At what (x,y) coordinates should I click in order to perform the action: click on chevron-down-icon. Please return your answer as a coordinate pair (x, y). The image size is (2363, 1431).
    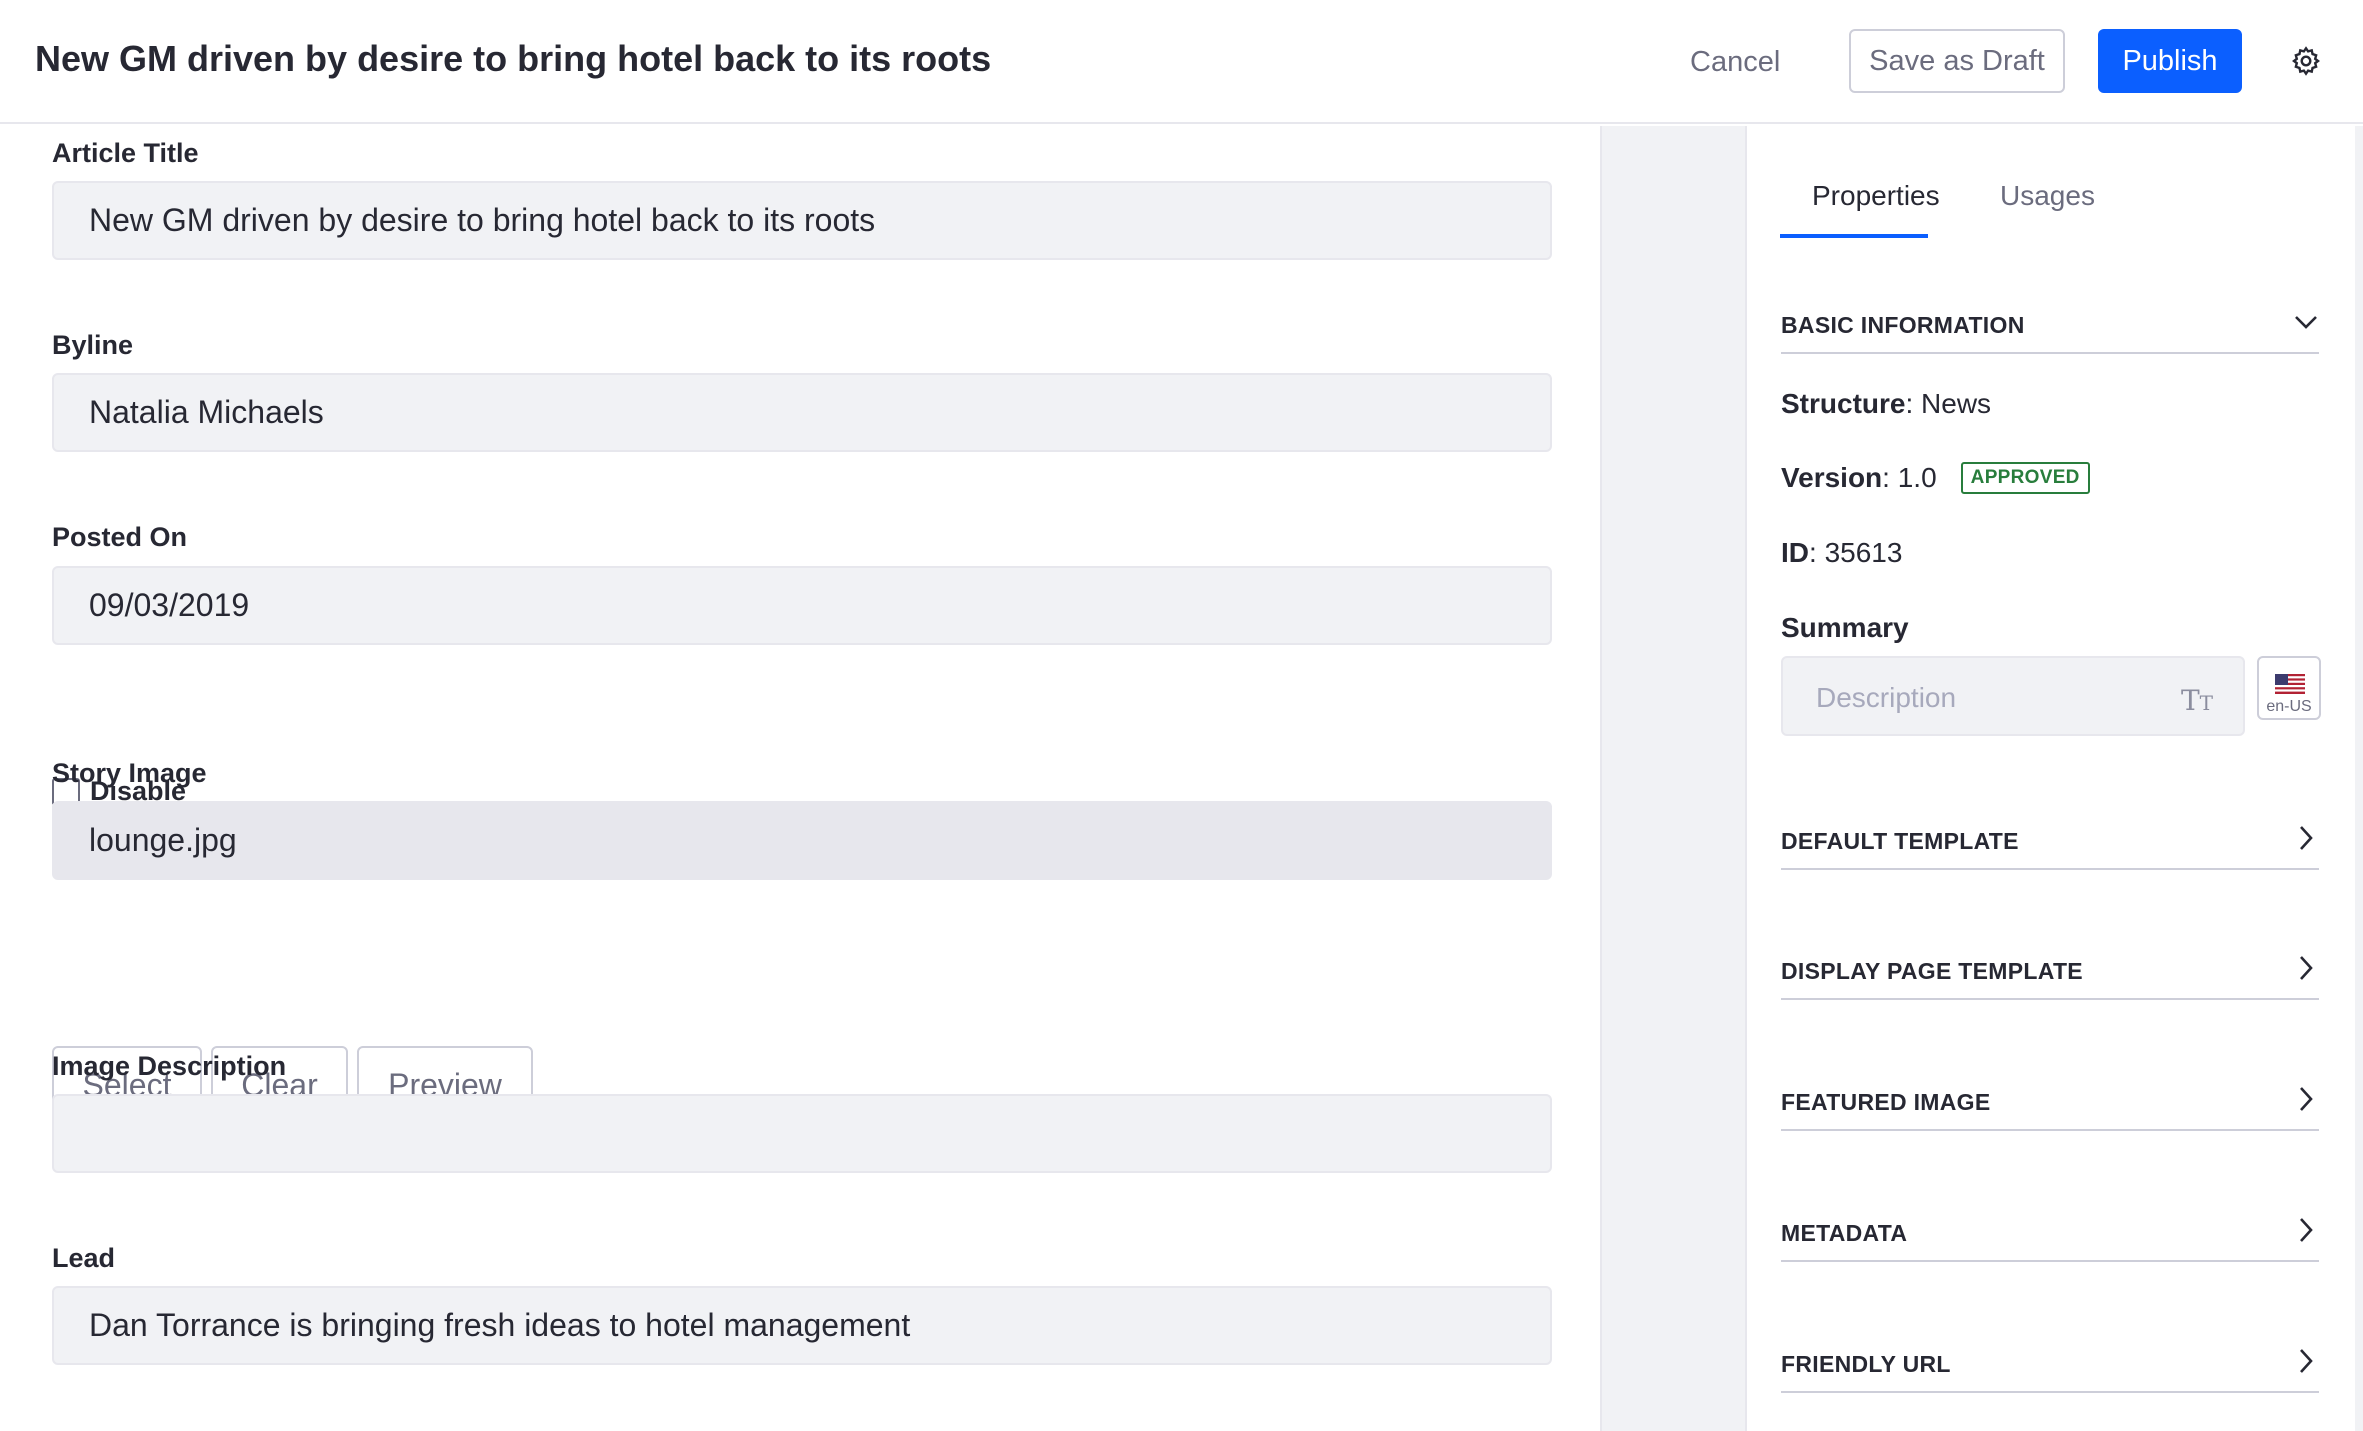
    Looking at the image, I should click on (2306, 322).